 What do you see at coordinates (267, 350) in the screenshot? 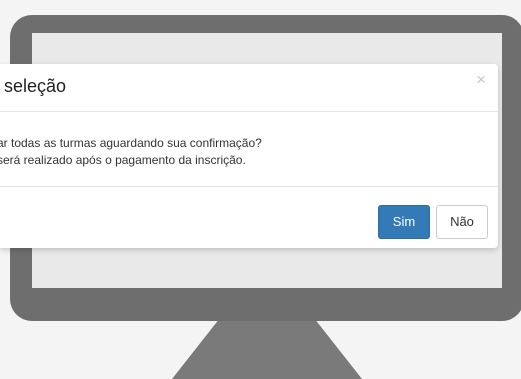
I see `monitor-stand` at bounding box center [267, 350].